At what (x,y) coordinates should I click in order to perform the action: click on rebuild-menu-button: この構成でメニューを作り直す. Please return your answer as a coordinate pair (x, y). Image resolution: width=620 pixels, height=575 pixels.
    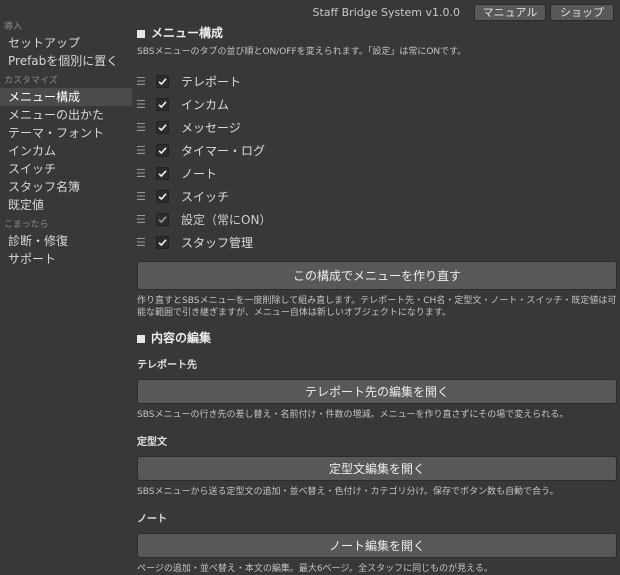
    Looking at the image, I should click on (377, 275).